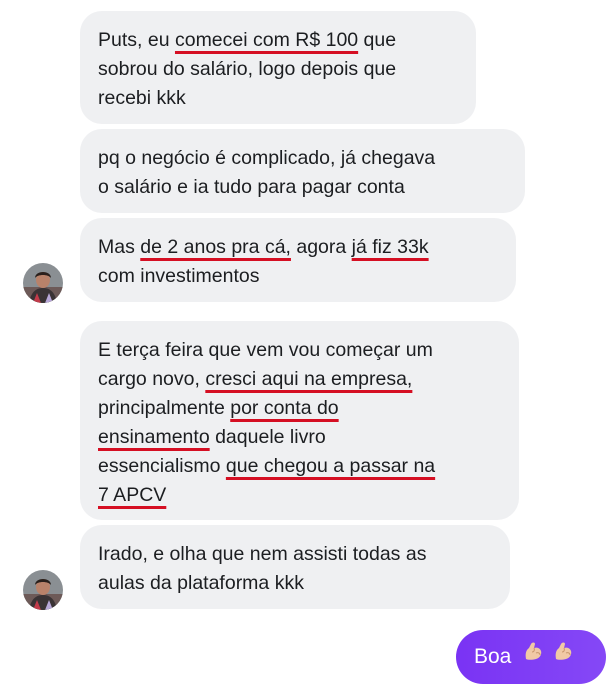 Image resolution: width=616 pixels, height=688 pixels. Describe the element at coordinates (493, 656) in the screenshot. I see `sent-message-text: Boa` at that location.